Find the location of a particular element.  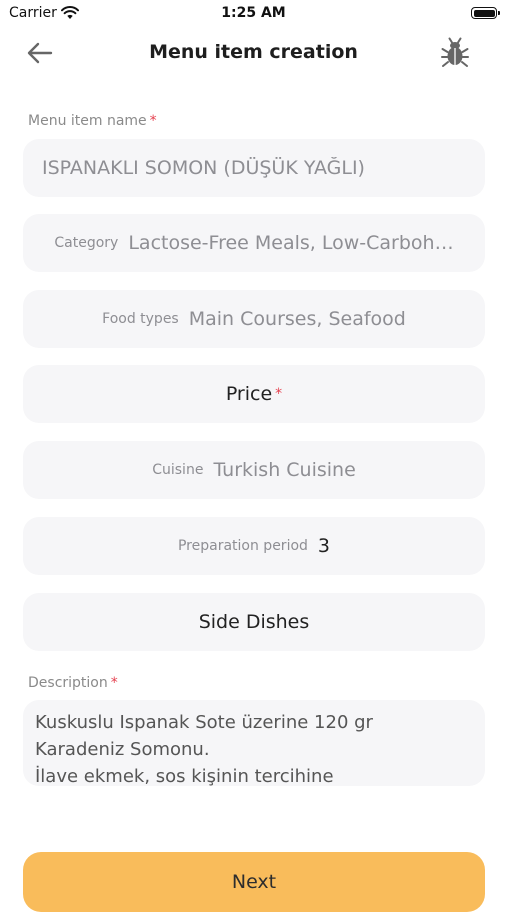

side-dishes-label: Side Dishes is located at coordinates (254, 622).